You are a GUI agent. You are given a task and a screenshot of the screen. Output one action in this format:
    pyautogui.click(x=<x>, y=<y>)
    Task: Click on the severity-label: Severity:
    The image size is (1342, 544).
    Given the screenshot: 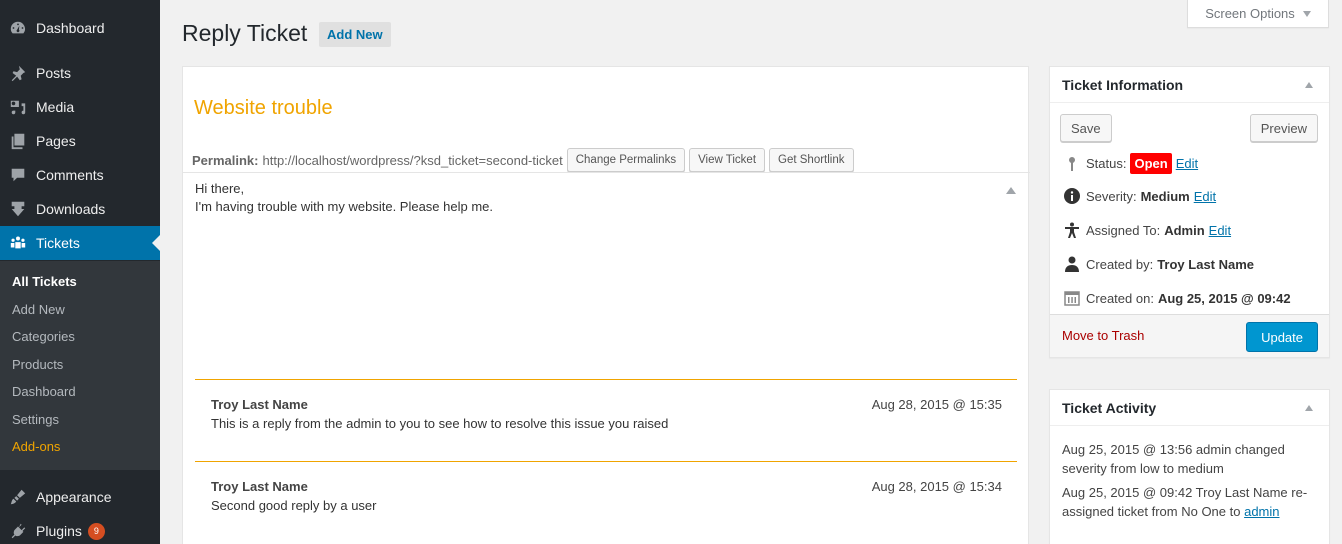 What is the action you would take?
    pyautogui.click(x=1111, y=196)
    